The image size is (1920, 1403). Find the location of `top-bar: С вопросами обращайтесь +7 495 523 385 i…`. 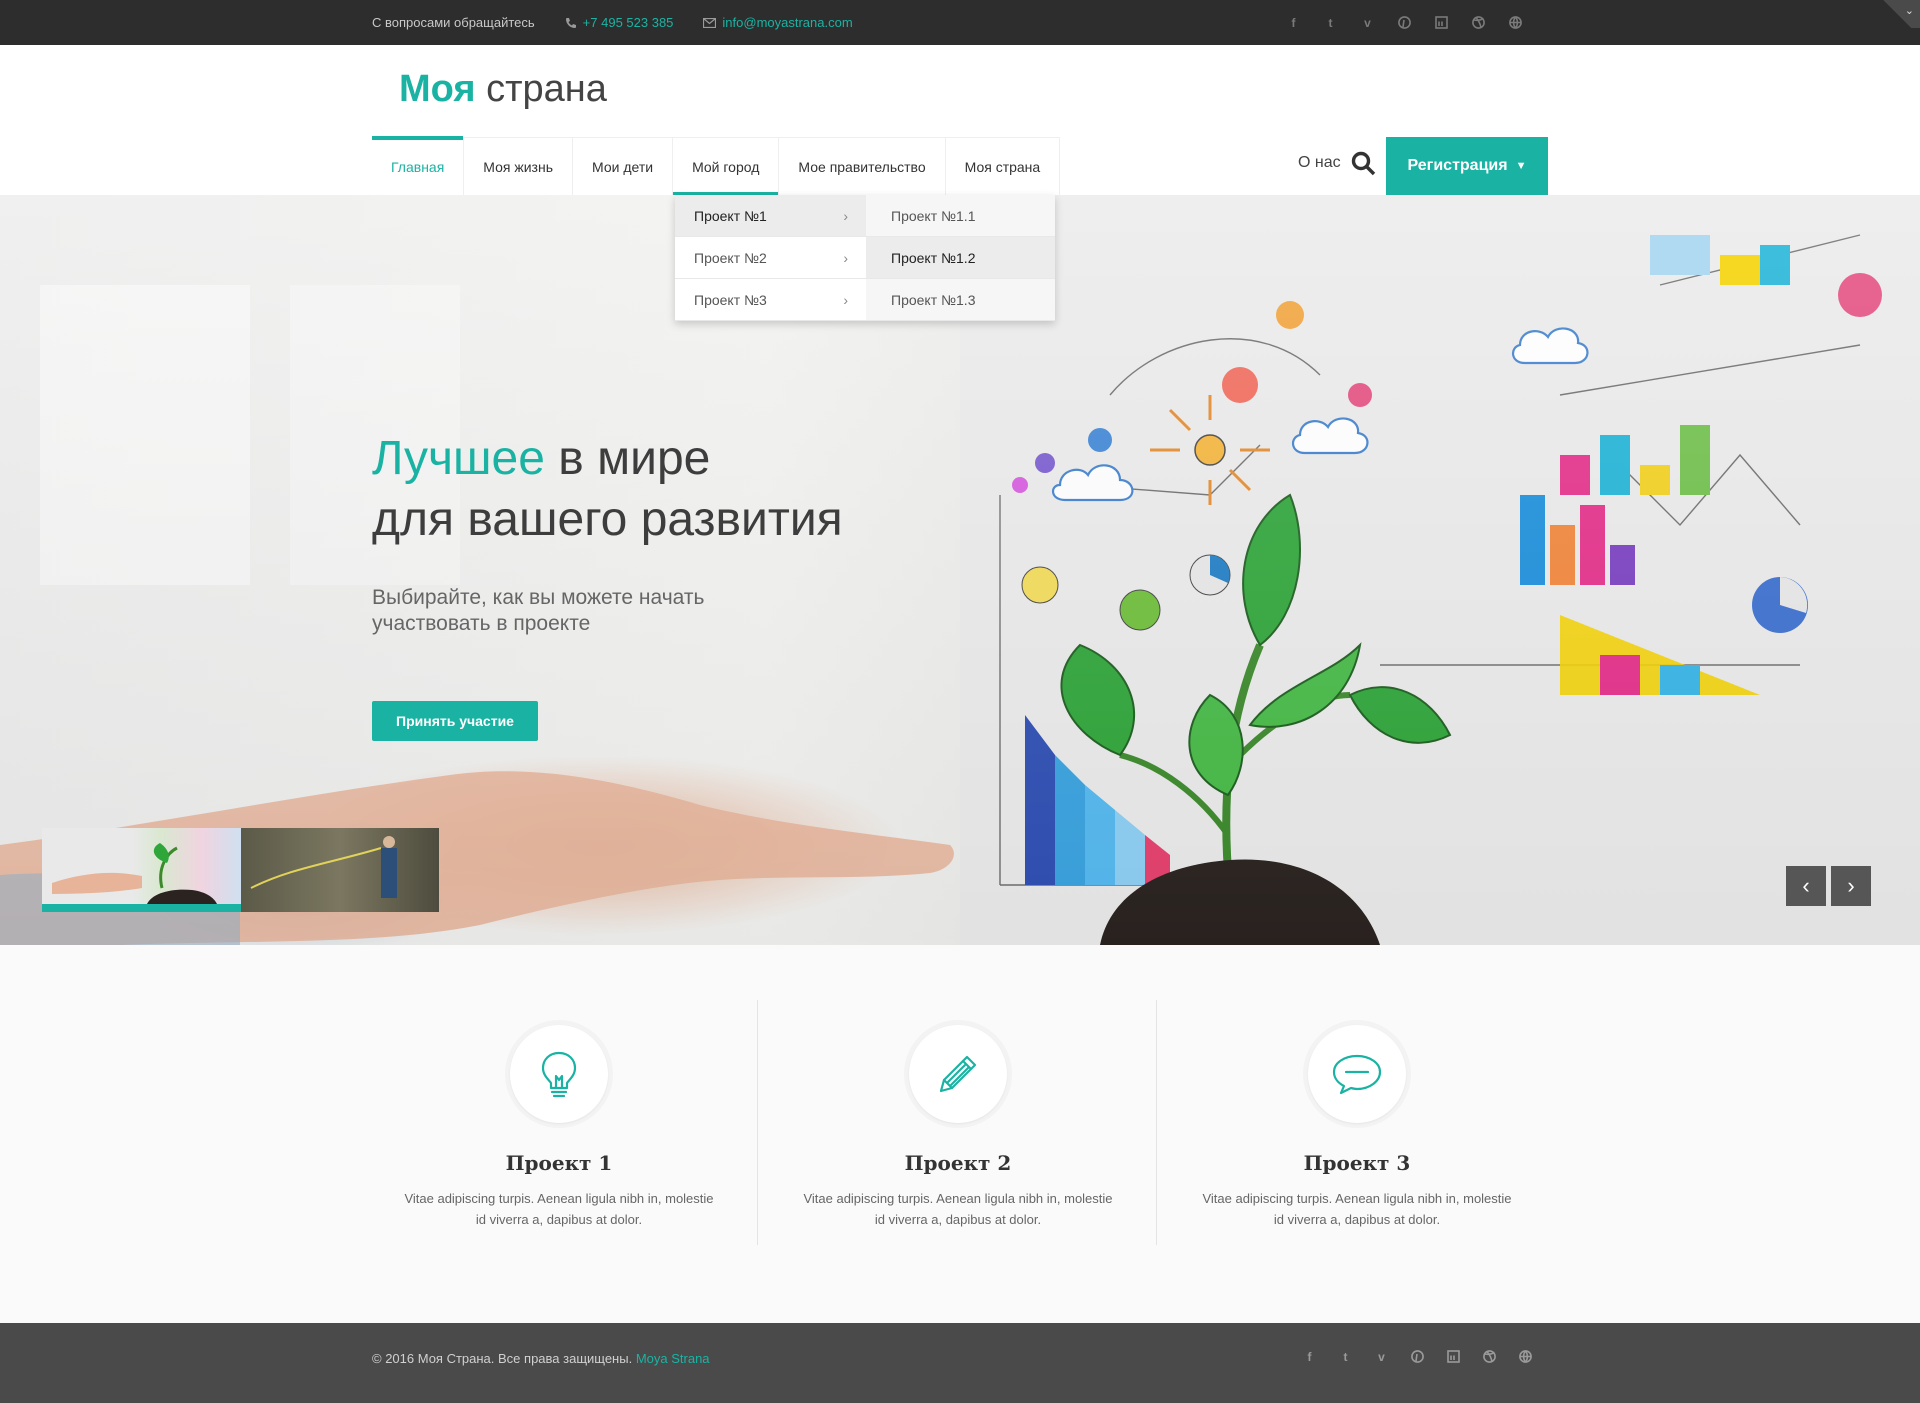

top-bar: С вопросами обращайтесь +7 495 523 385 i… is located at coordinates (960, 22).